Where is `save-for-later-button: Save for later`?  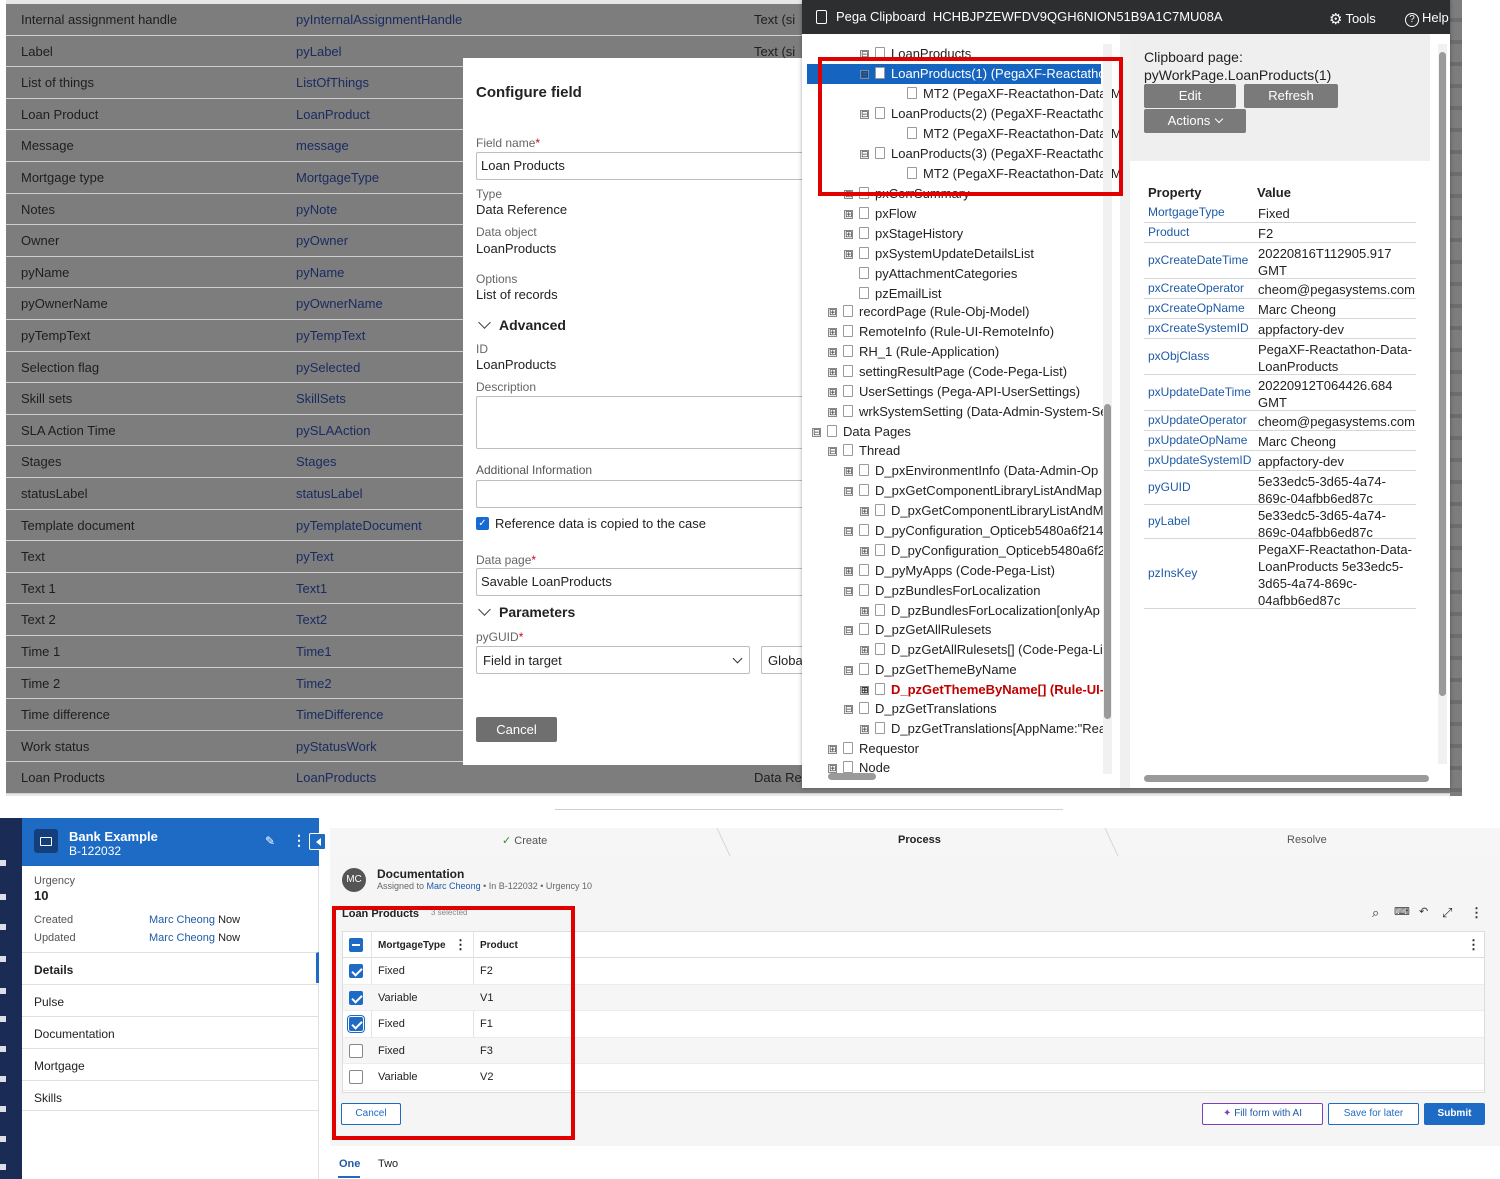
save-for-later-button: Save for later is located at coordinates (1373, 1114).